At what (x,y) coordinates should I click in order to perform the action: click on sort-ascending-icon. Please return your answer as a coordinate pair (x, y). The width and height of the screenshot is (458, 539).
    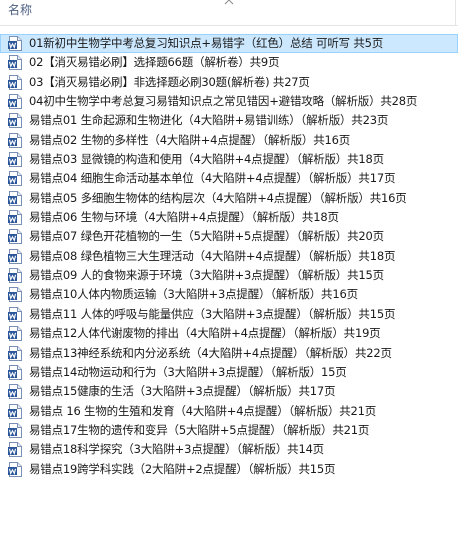
    Looking at the image, I should click on (229, 3).